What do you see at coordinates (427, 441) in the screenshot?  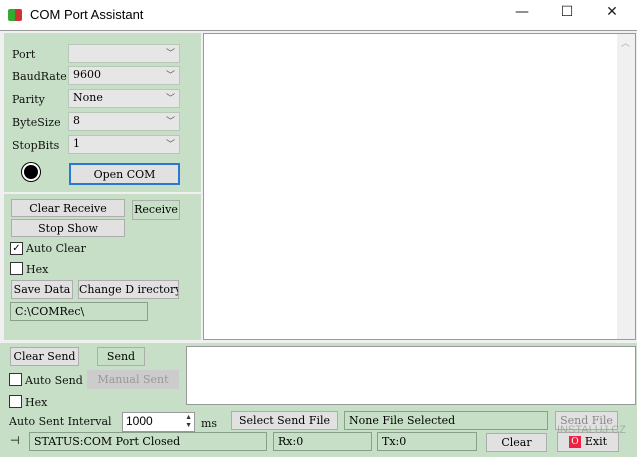 I see `tx-counter: Tx:0` at bounding box center [427, 441].